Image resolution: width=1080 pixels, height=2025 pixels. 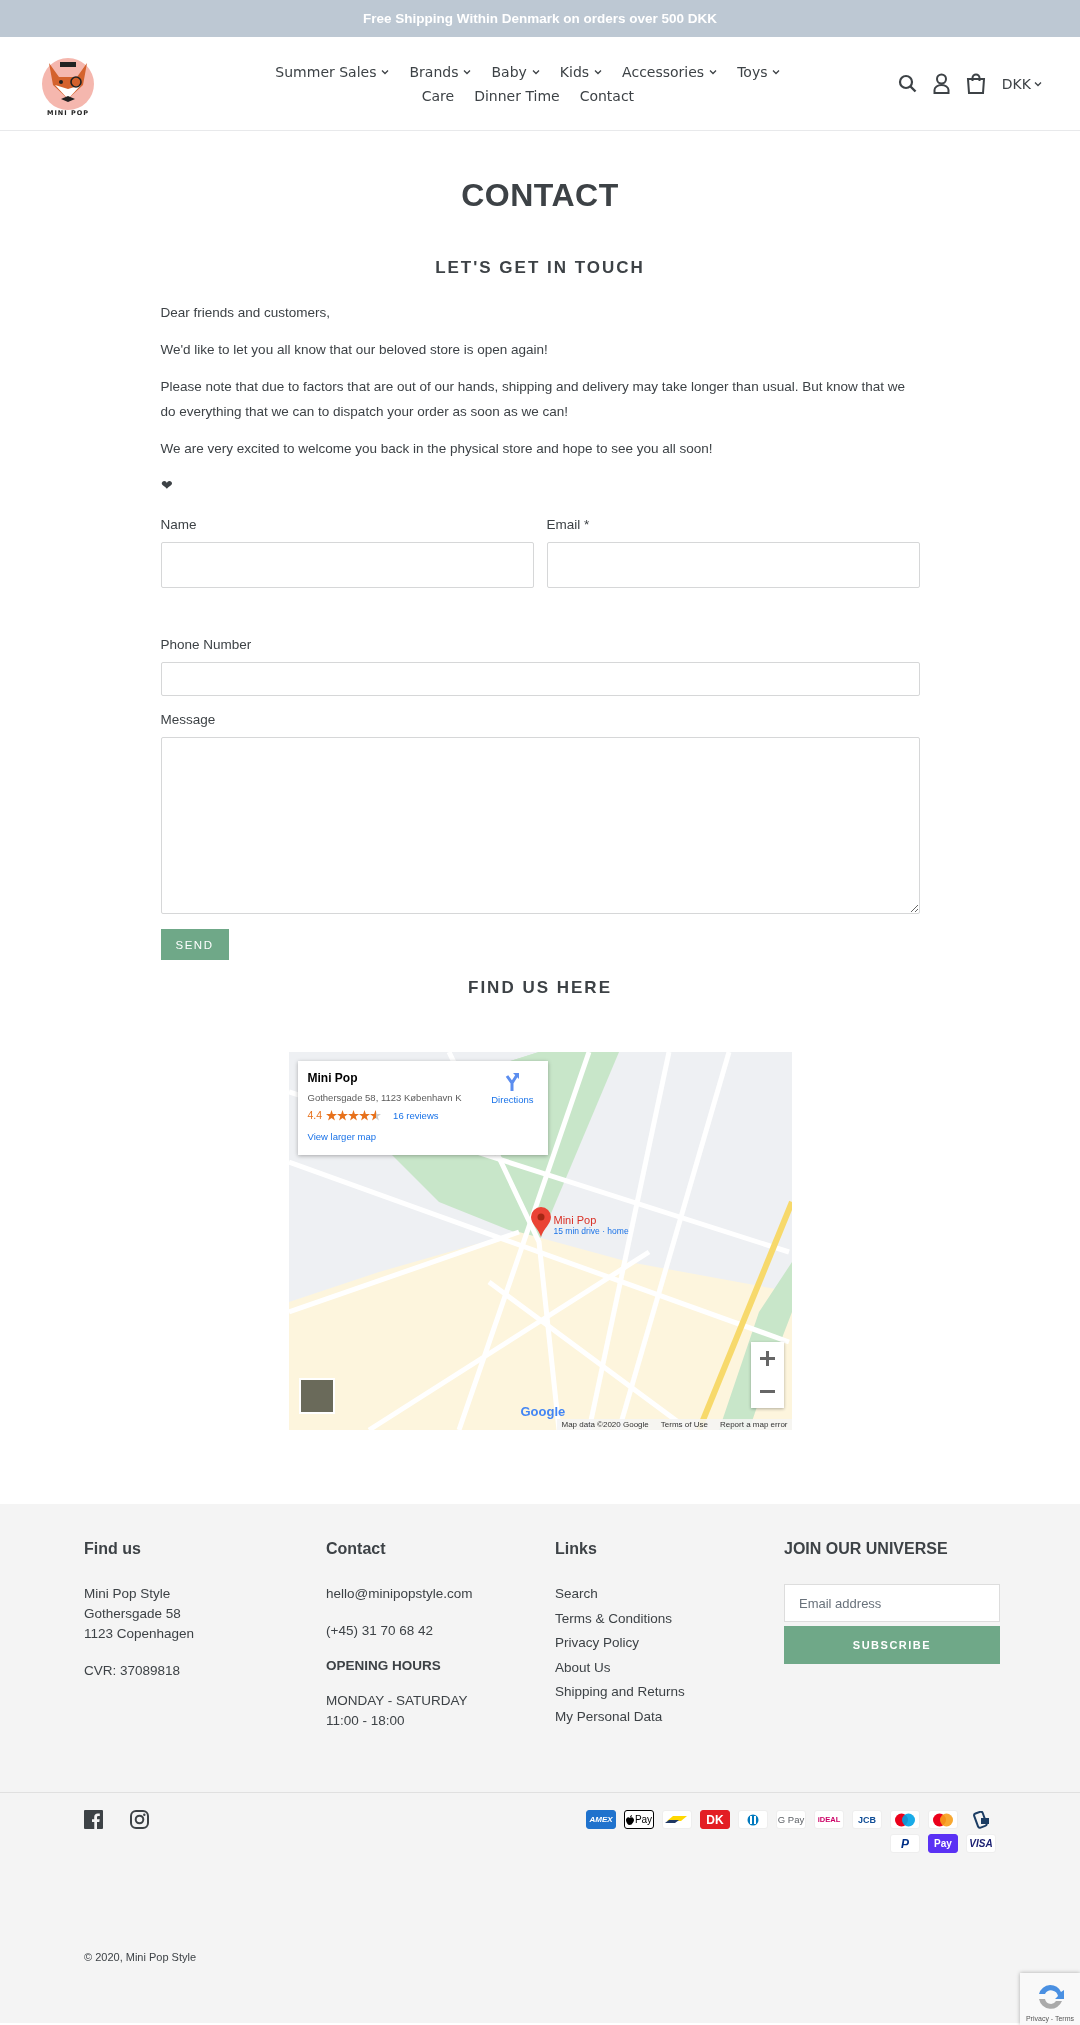 I want to click on rating-value: 4.4, so click(x=315, y=1115).